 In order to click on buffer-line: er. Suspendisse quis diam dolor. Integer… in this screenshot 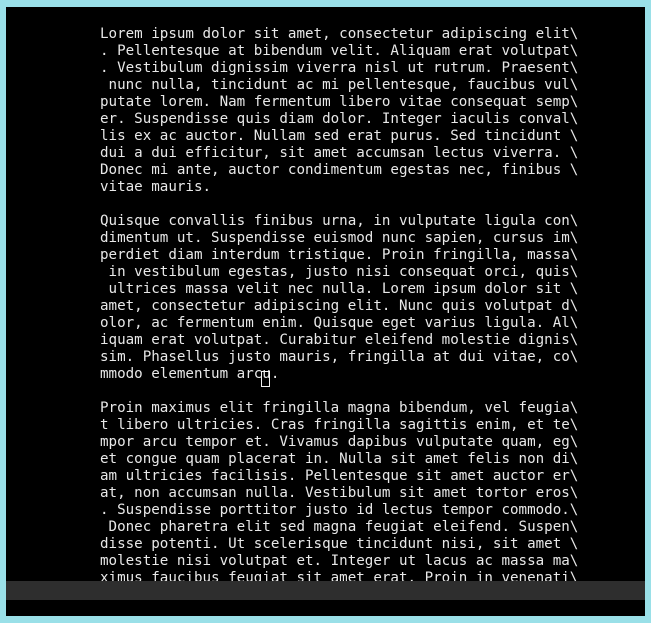, I will do `click(339, 119)`.